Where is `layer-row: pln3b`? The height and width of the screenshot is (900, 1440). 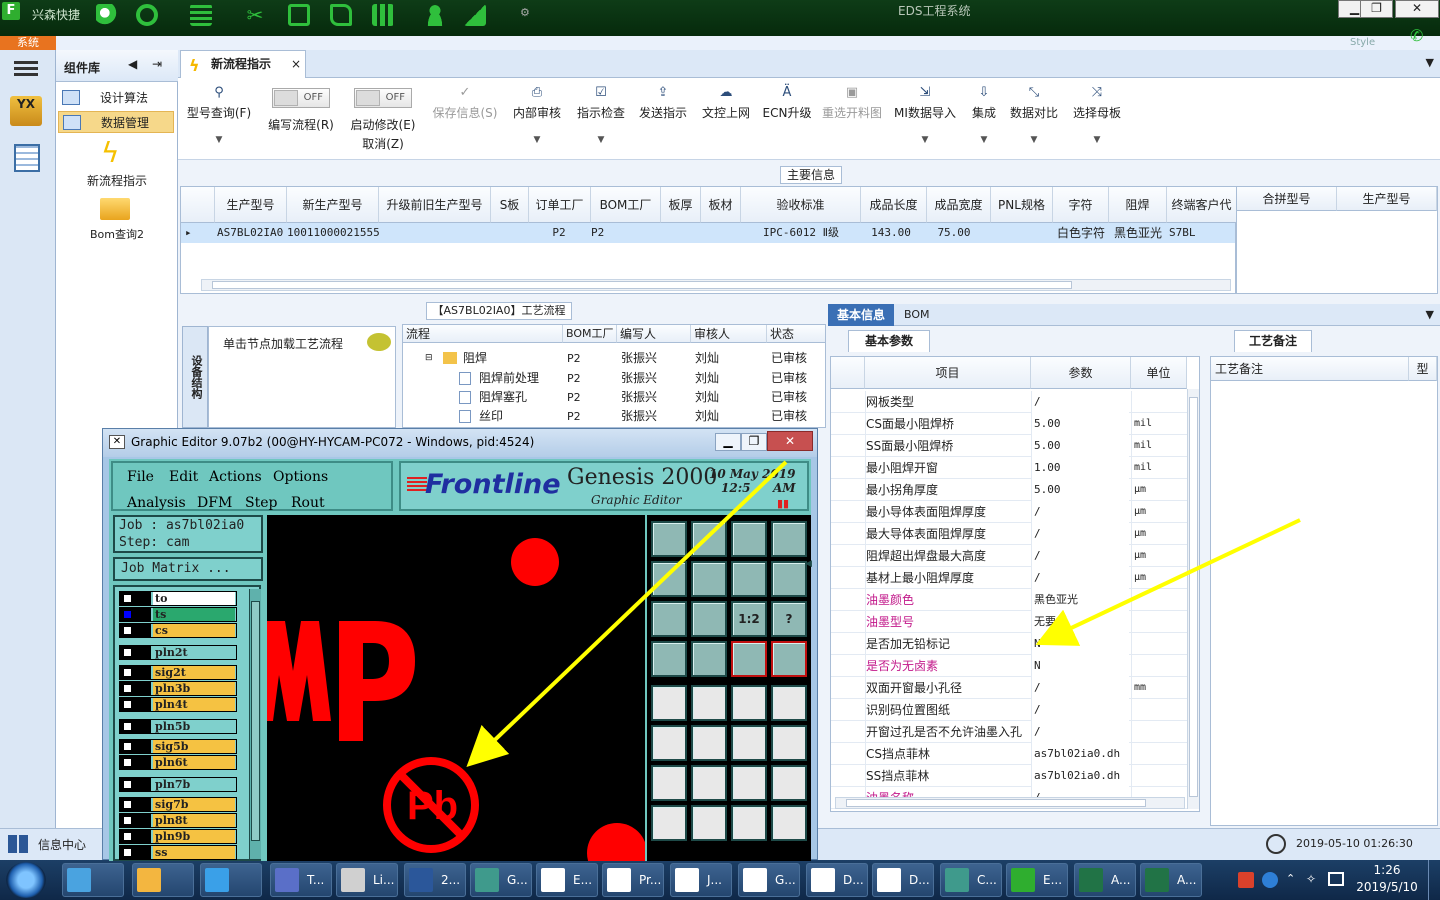 layer-row: pln3b is located at coordinates (178, 688).